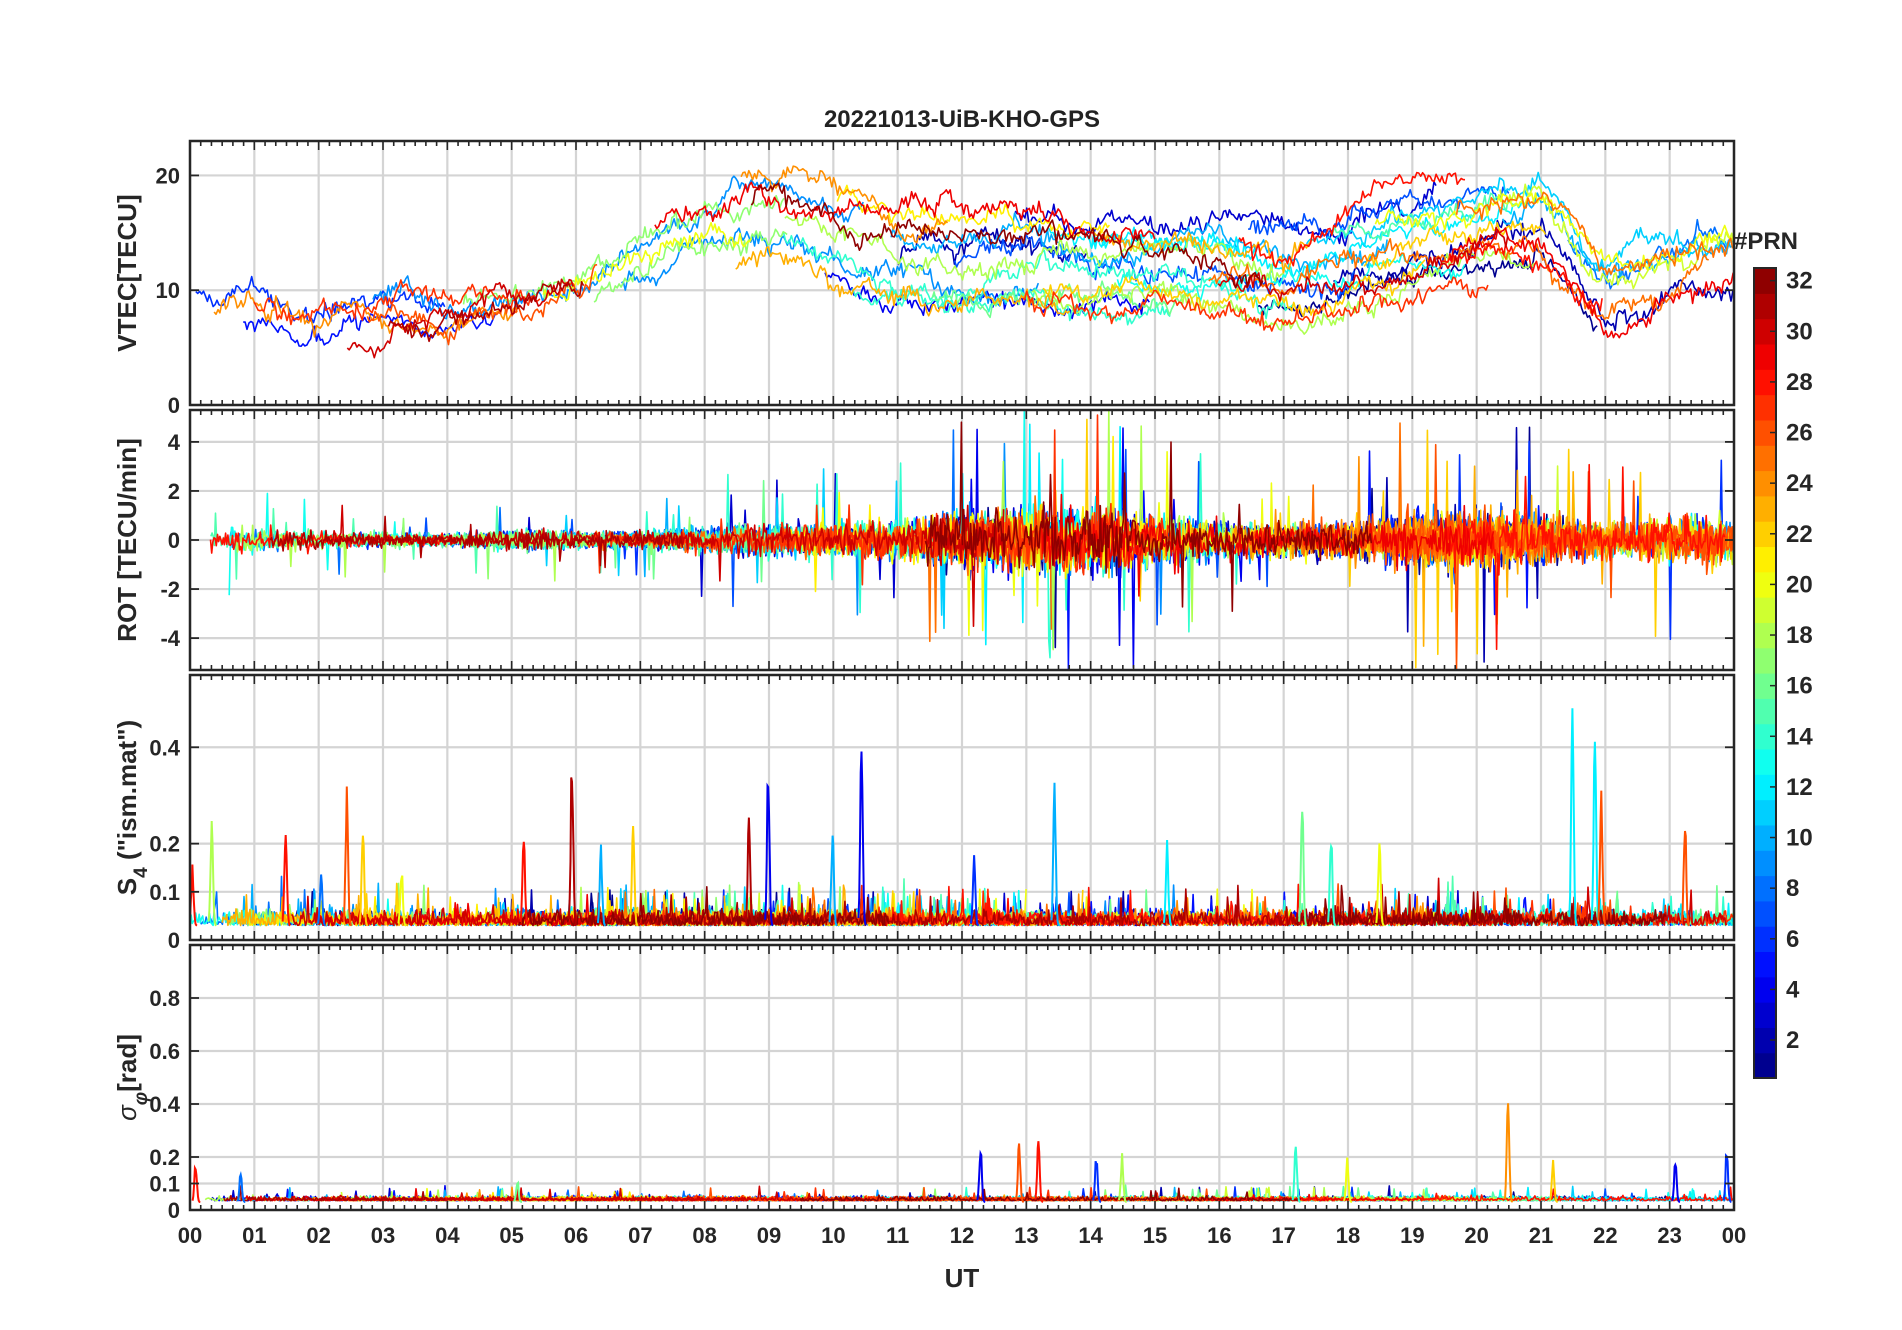 Image resolution: width=1902 pixels, height=1330 pixels. Describe the element at coordinates (1605, 1235) in the screenshot. I see `x-tick-label: 22` at that location.